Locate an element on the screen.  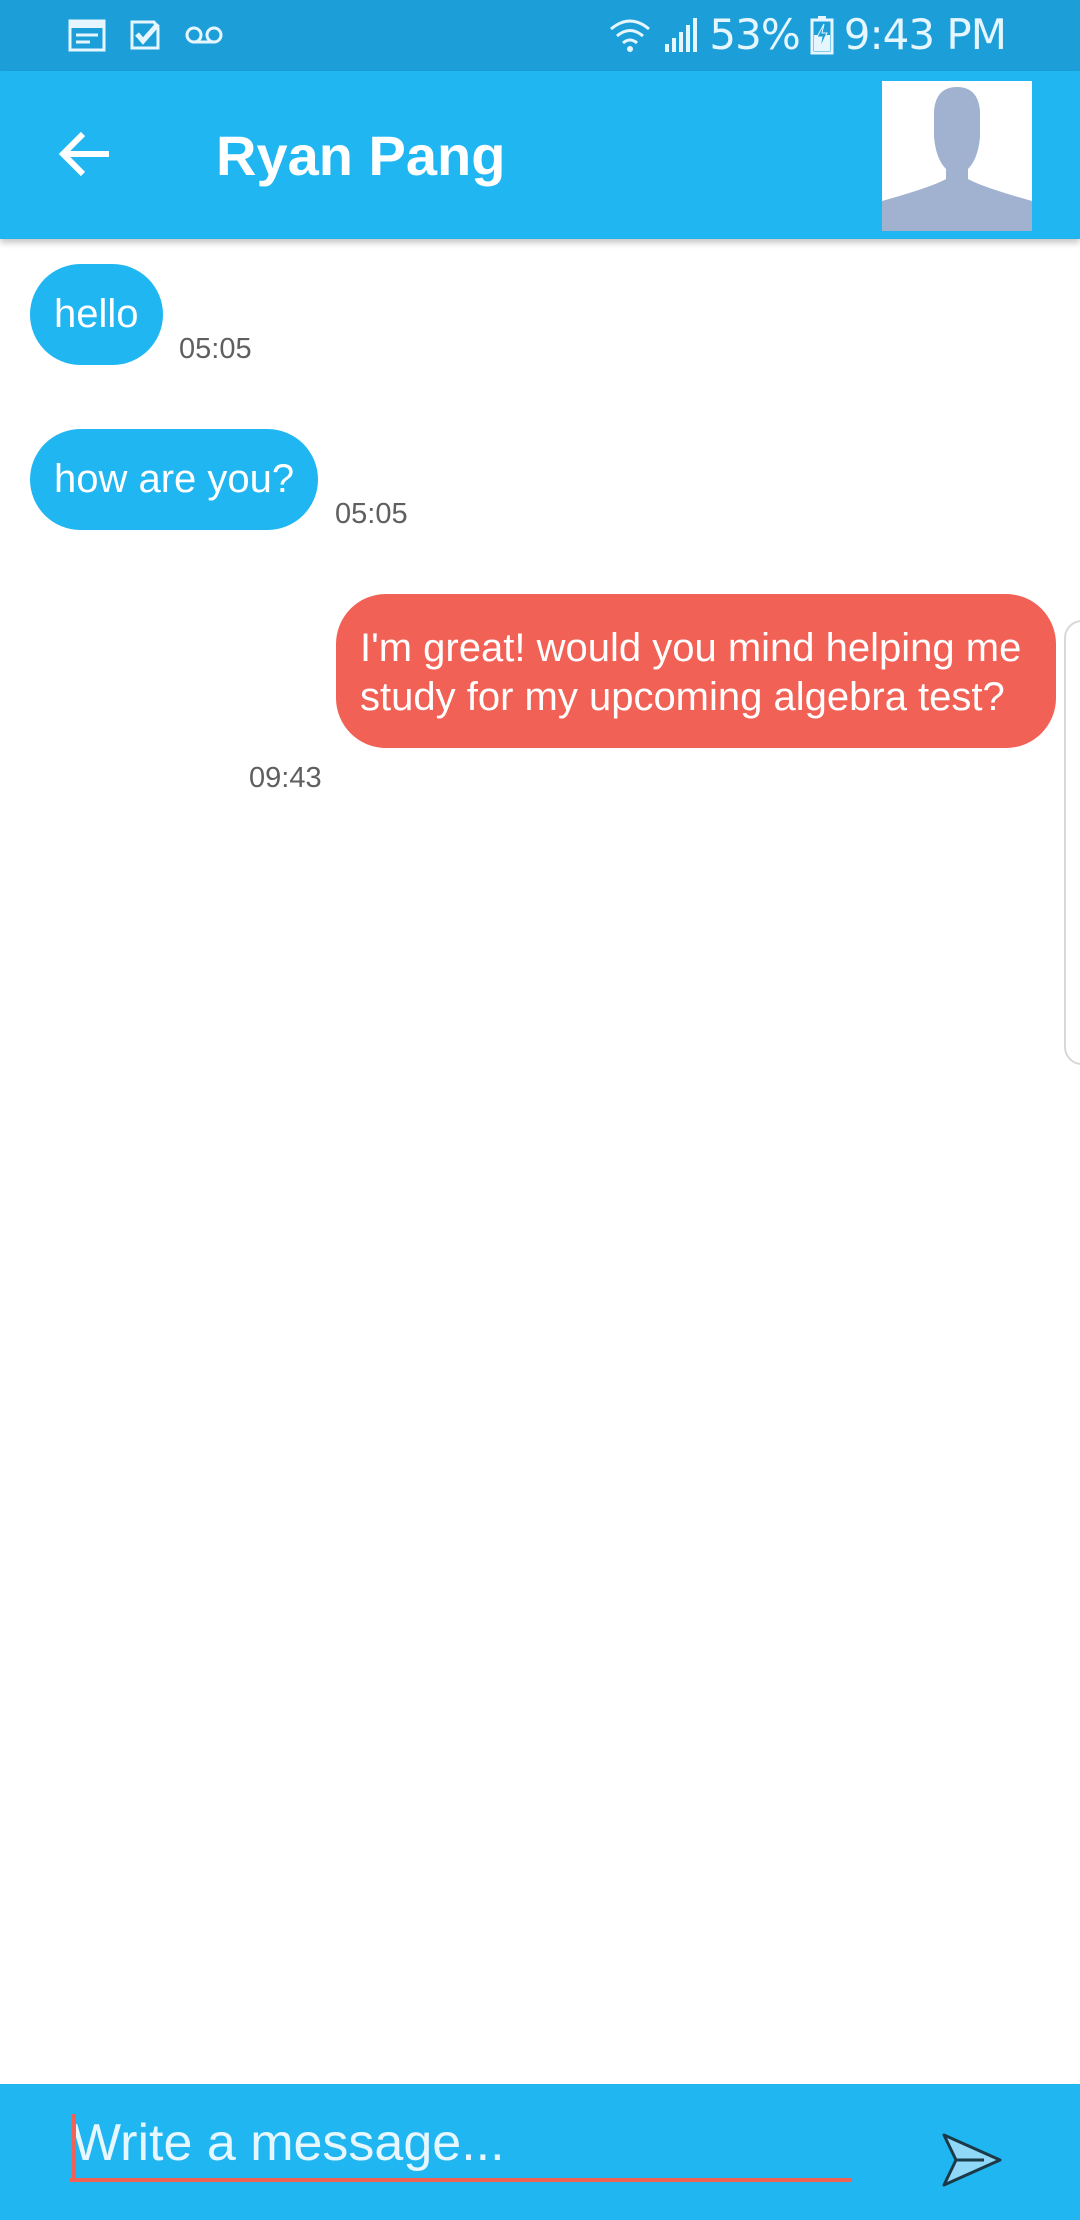
send-button is located at coordinates (972, 2162).